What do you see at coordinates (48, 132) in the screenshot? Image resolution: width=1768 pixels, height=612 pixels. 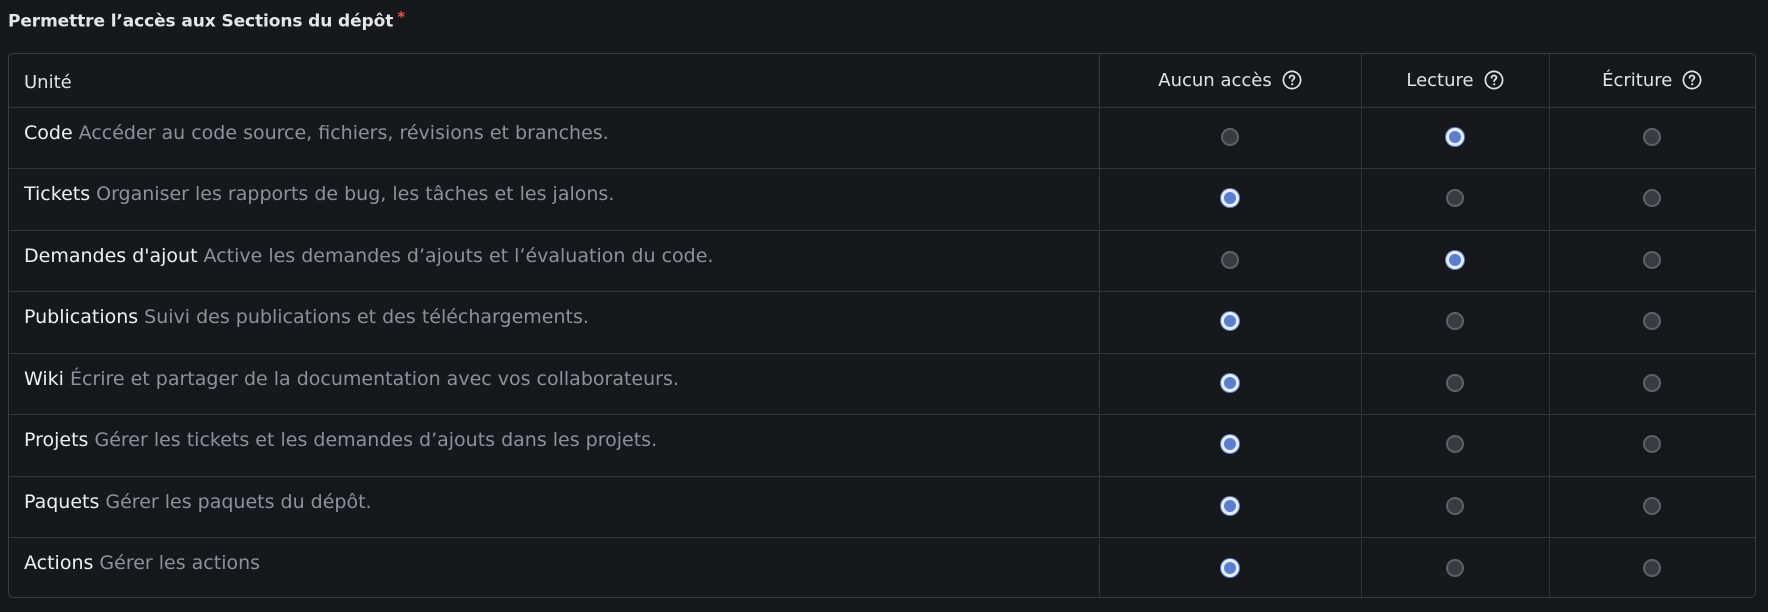 I see `unit-name: Code` at bounding box center [48, 132].